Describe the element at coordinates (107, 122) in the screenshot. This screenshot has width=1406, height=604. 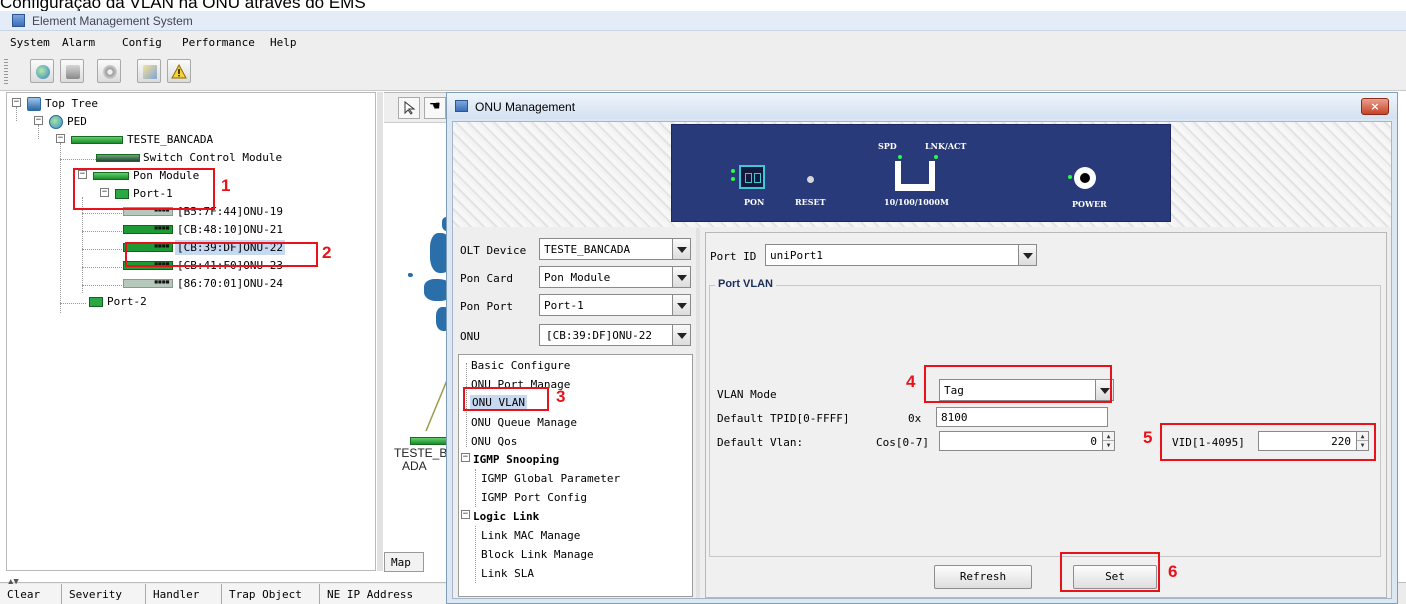
I see `tree-node-ped: − PED` at that location.